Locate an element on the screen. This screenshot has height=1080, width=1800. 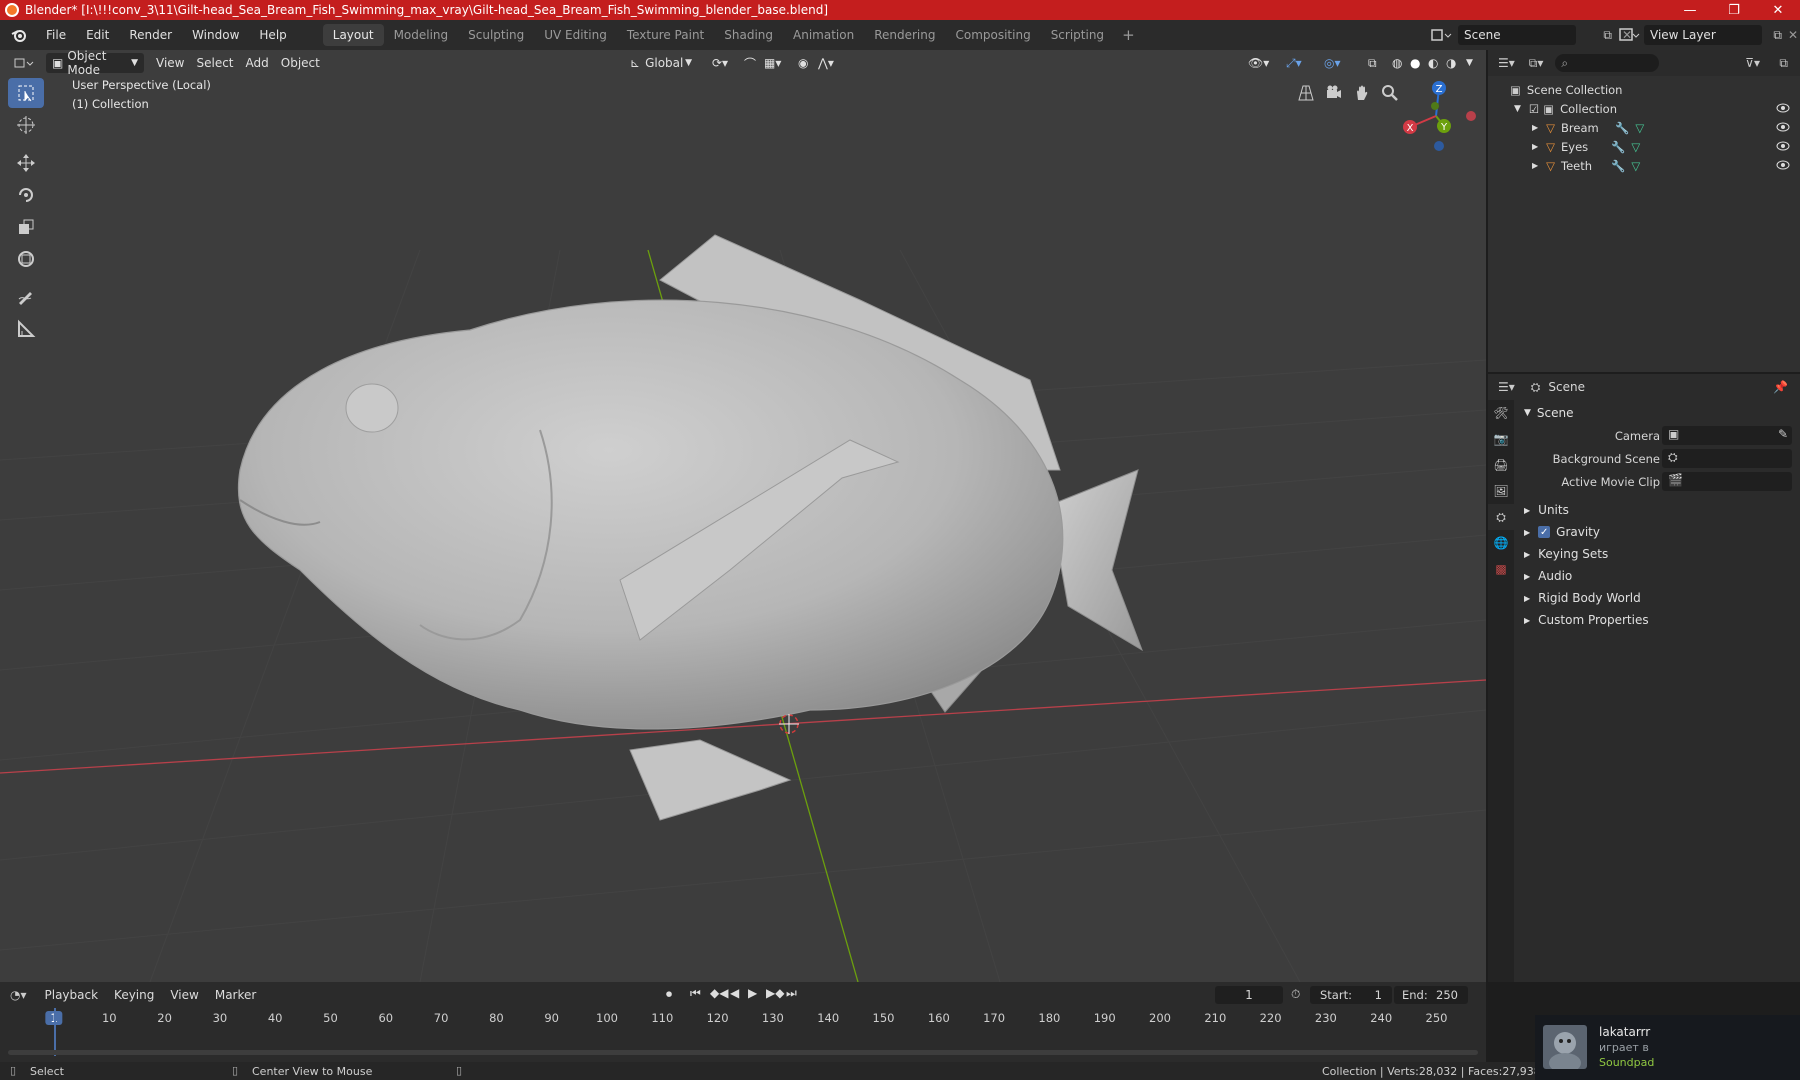
units-section-header: ▶ Units is located at coordinates (1658, 510).